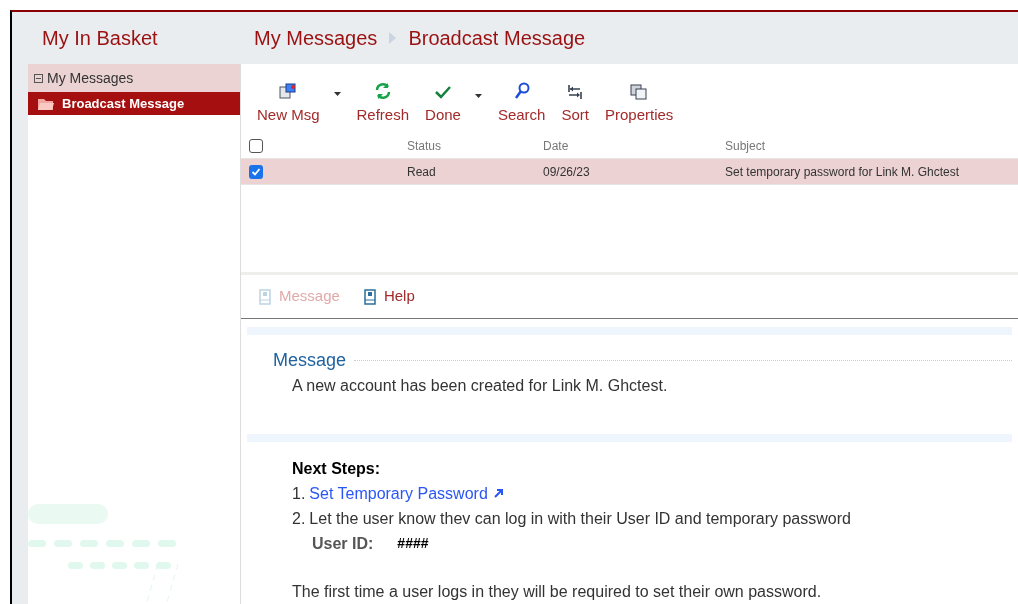 Image resolution: width=1018 pixels, height=604 pixels. Describe the element at coordinates (100, 38) in the screenshot. I see `panel-title: My In Basket` at that location.